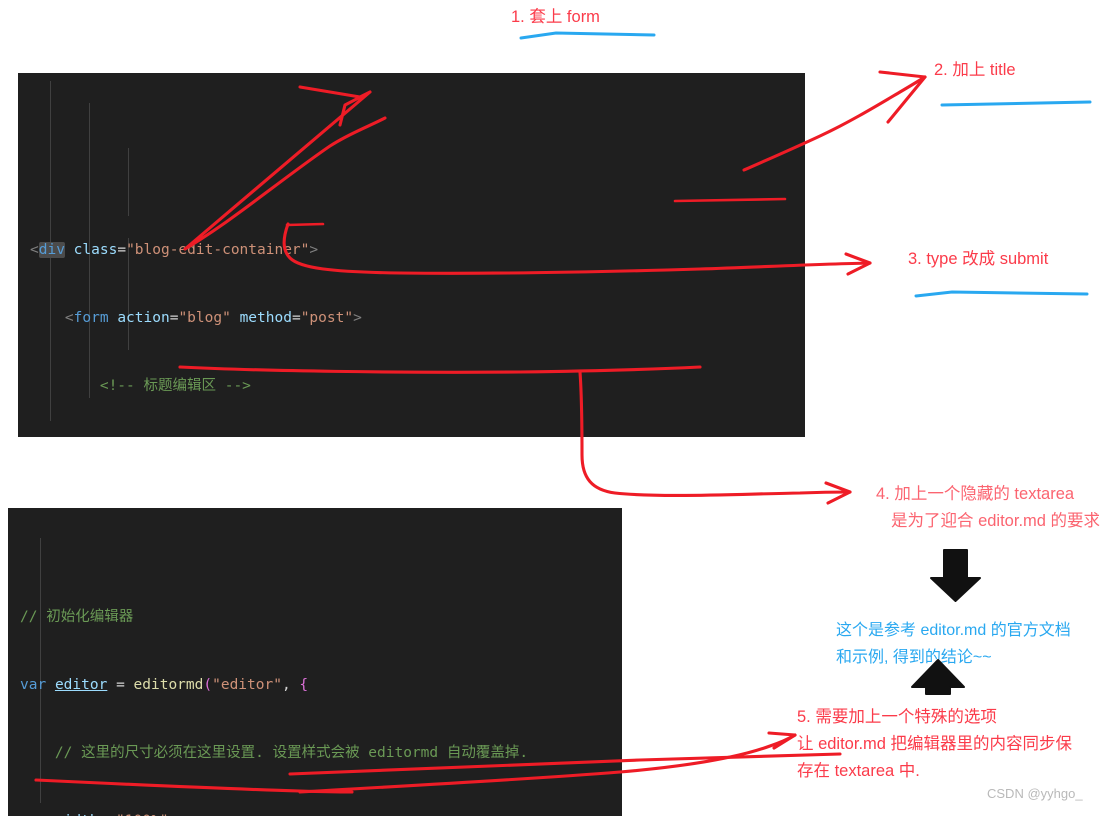 The image size is (1108, 816). Describe the element at coordinates (996, 521) in the screenshot. I see `annotation-4-line-2: 是为了迎合 editor.md 的要求` at that location.